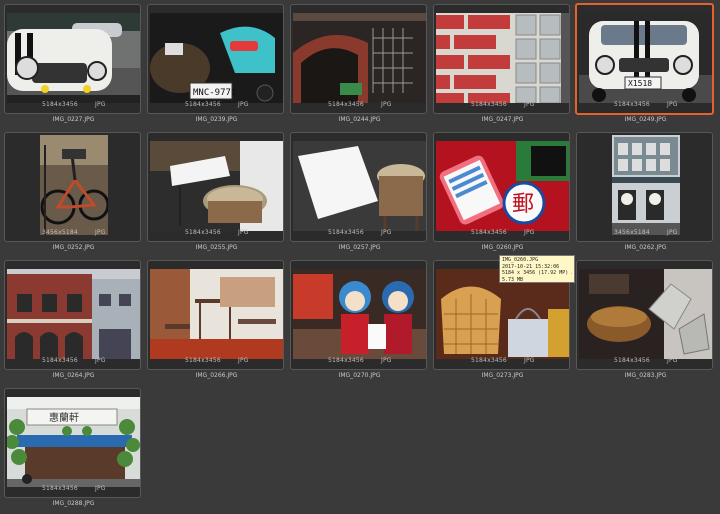 This screenshot has width=720, height=514. Describe the element at coordinates (502, 119) in the screenshot. I see `filename-label: IMG_0247.JPG` at that location.